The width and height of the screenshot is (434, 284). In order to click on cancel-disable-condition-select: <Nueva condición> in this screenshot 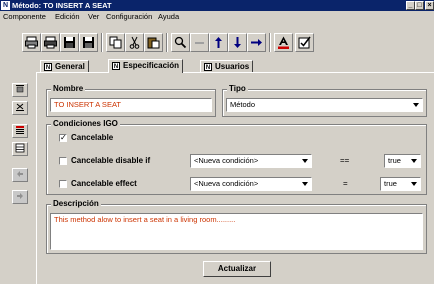, I will do `click(251, 161)`.